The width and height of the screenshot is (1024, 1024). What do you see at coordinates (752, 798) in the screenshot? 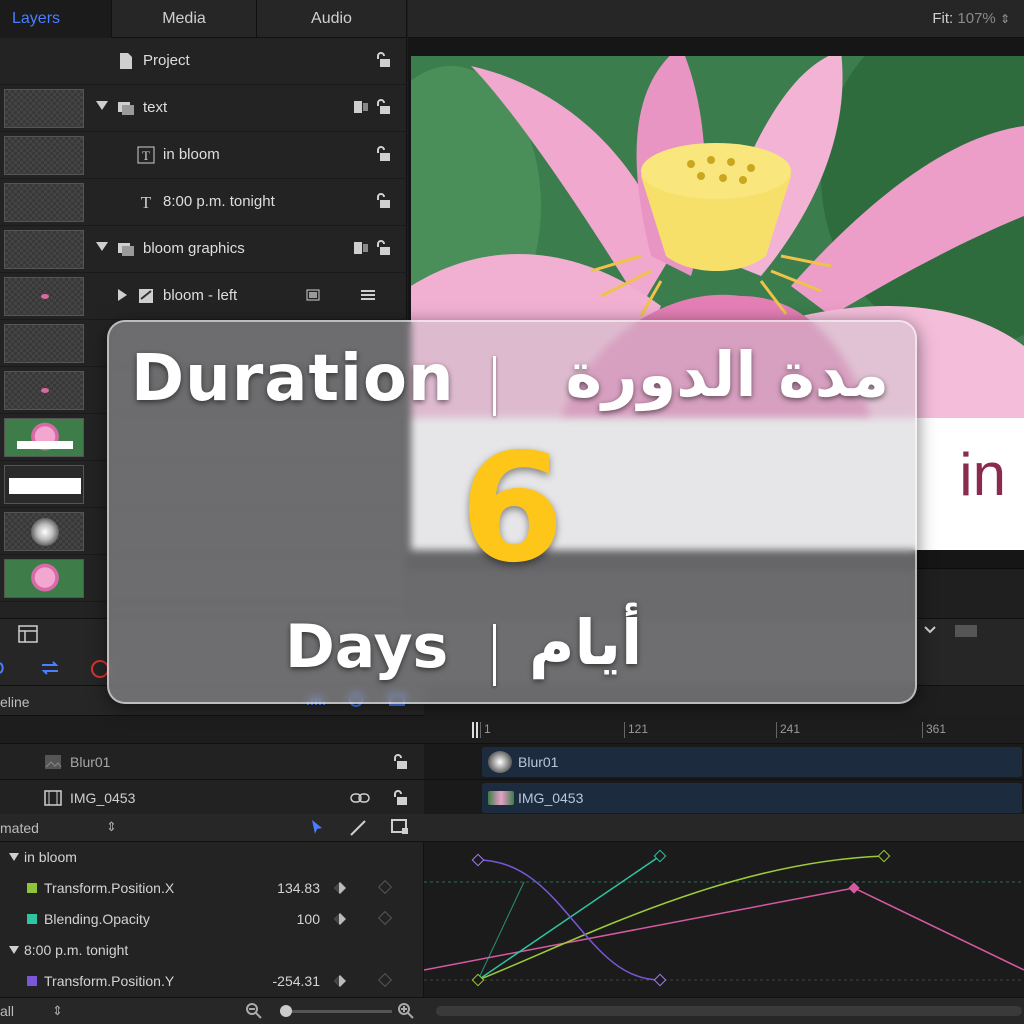
I see `timeline-clip: IMG_0453` at bounding box center [752, 798].